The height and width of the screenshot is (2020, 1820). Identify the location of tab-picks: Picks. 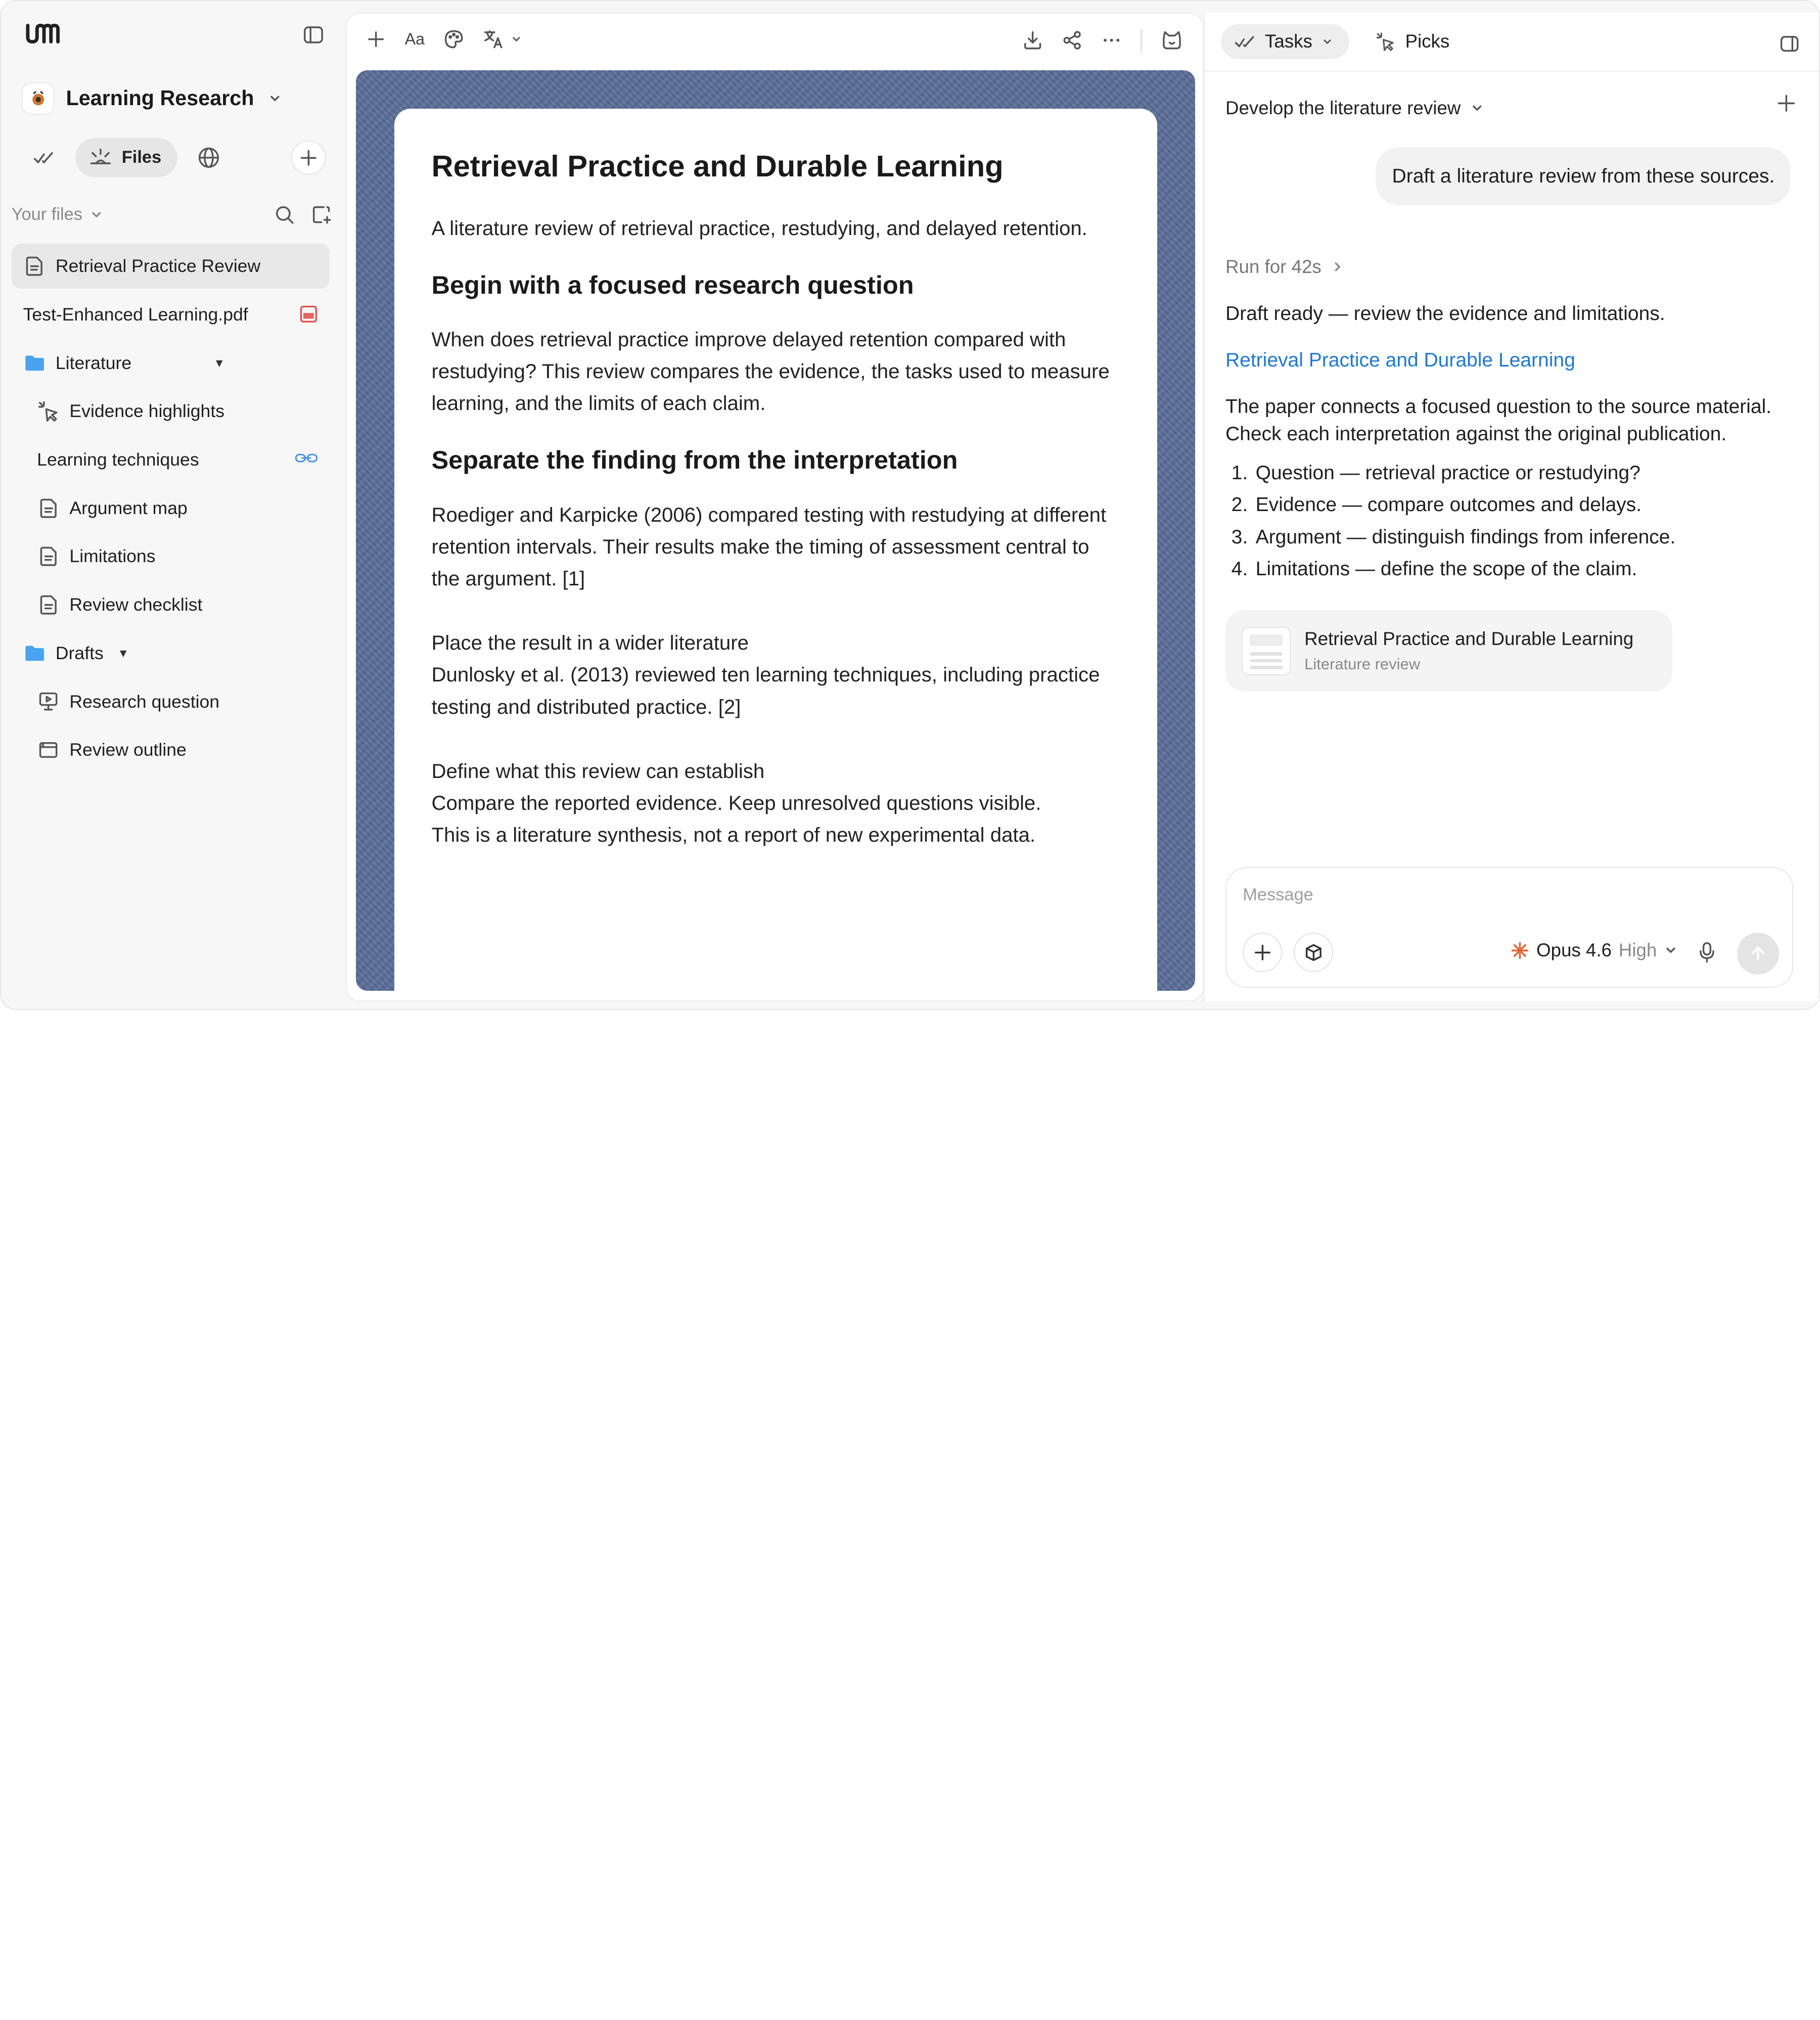
(1413, 41).